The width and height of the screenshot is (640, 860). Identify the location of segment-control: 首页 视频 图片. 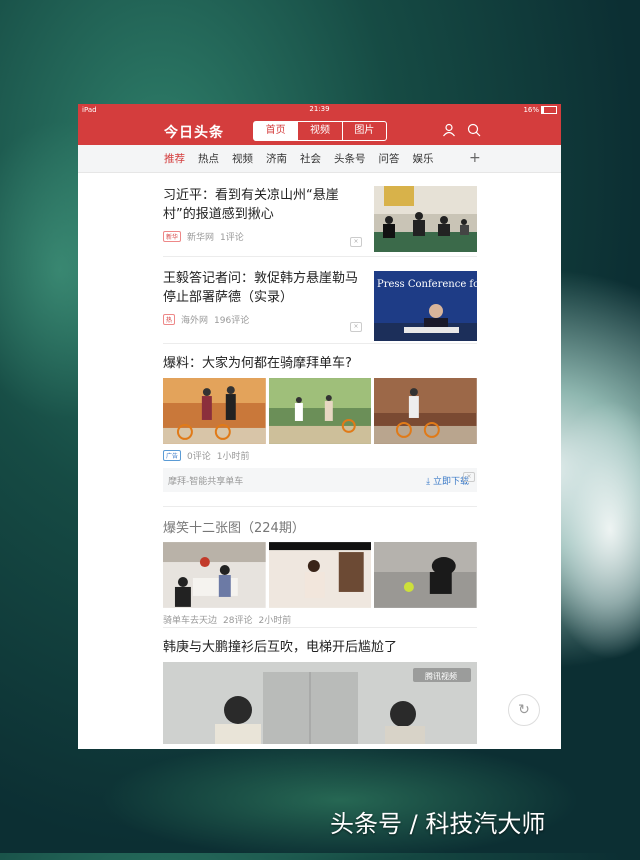
(320, 131).